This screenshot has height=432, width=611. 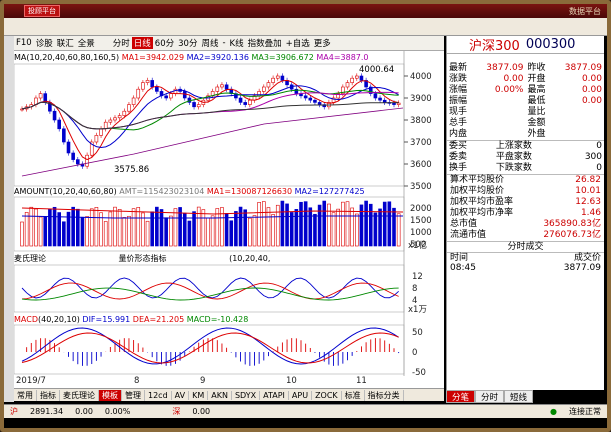 I want to click on breadth-table: 委买 上涨家数 0 委卖 平盘家数 300 换手 下跌家数 0, so click(x=525, y=157).